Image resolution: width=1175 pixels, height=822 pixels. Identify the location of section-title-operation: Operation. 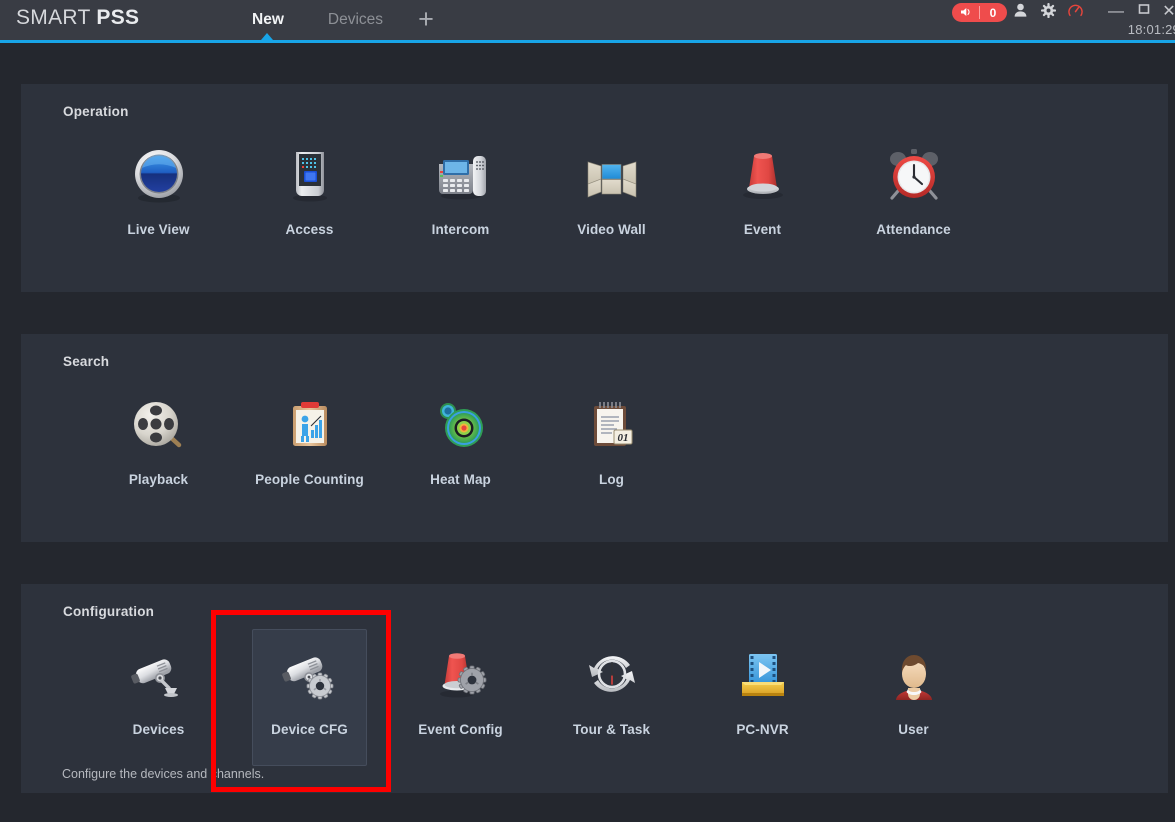
(96, 111).